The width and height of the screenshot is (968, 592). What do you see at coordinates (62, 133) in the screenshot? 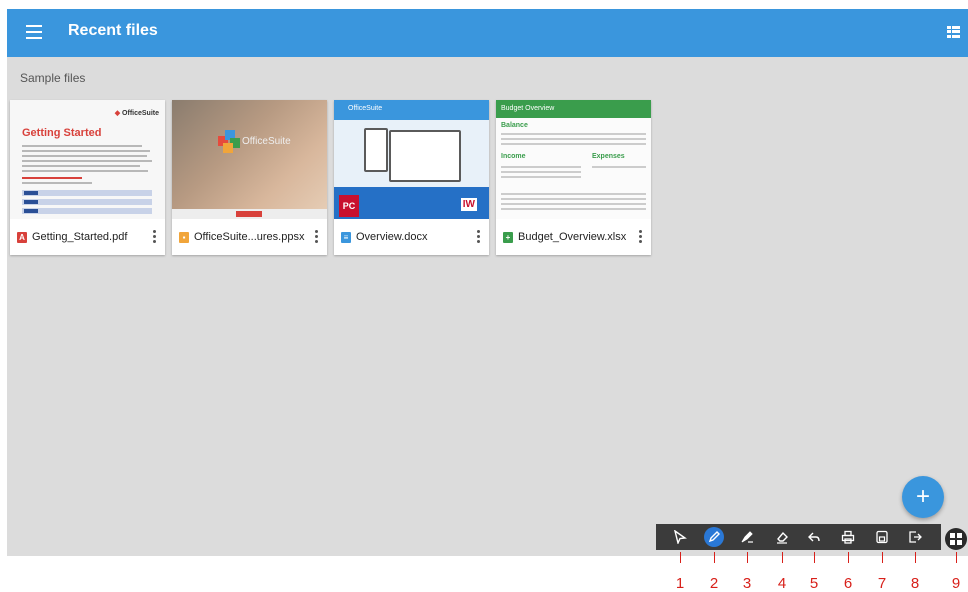
I see `thumbnail-title: Getting Started` at bounding box center [62, 133].